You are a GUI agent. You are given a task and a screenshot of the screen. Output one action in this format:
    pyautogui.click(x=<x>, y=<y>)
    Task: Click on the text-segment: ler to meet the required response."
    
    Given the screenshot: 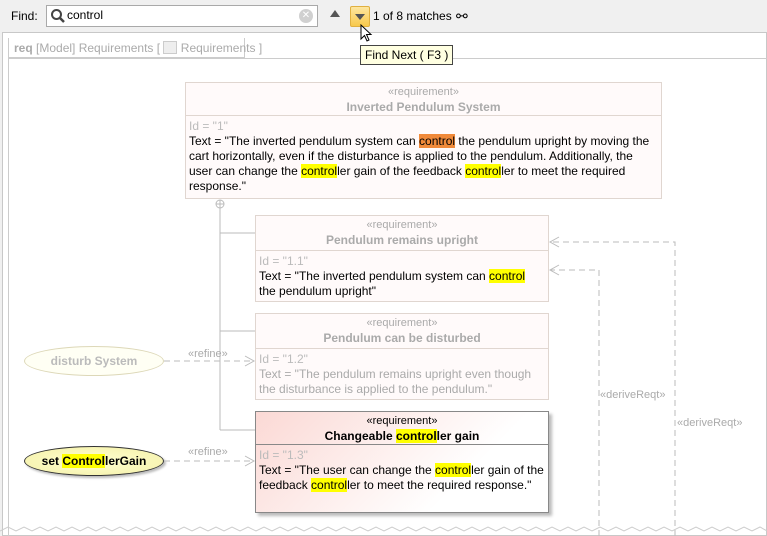 What is the action you would take?
    pyautogui.click(x=439, y=485)
    